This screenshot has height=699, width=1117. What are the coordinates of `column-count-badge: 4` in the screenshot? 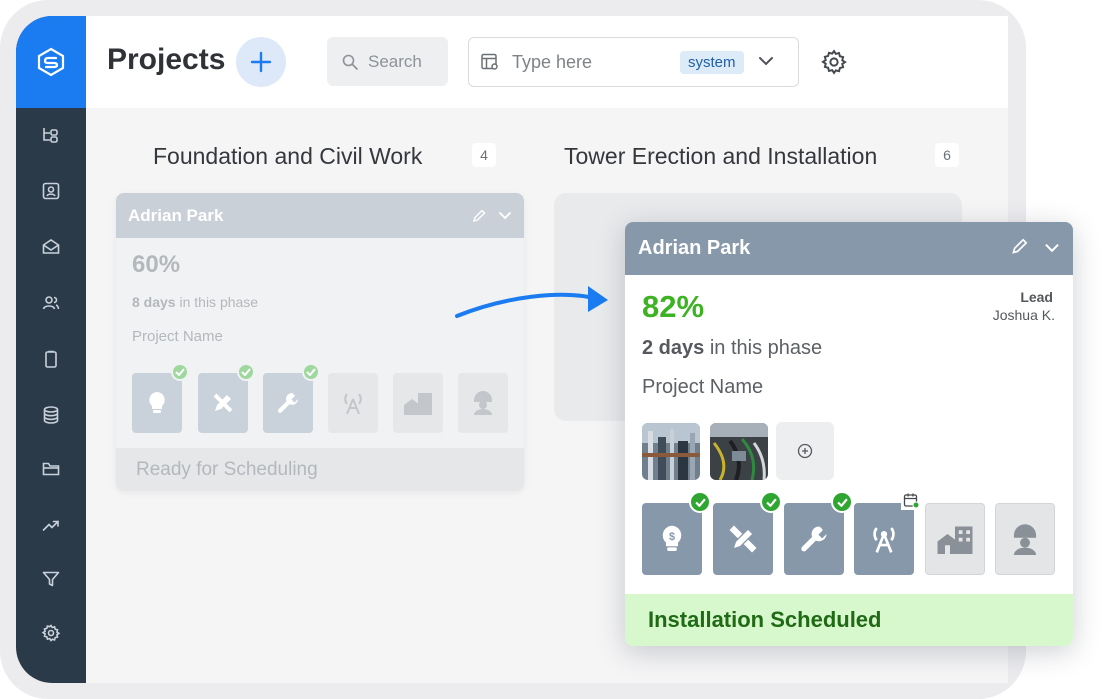 It's located at (484, 155).